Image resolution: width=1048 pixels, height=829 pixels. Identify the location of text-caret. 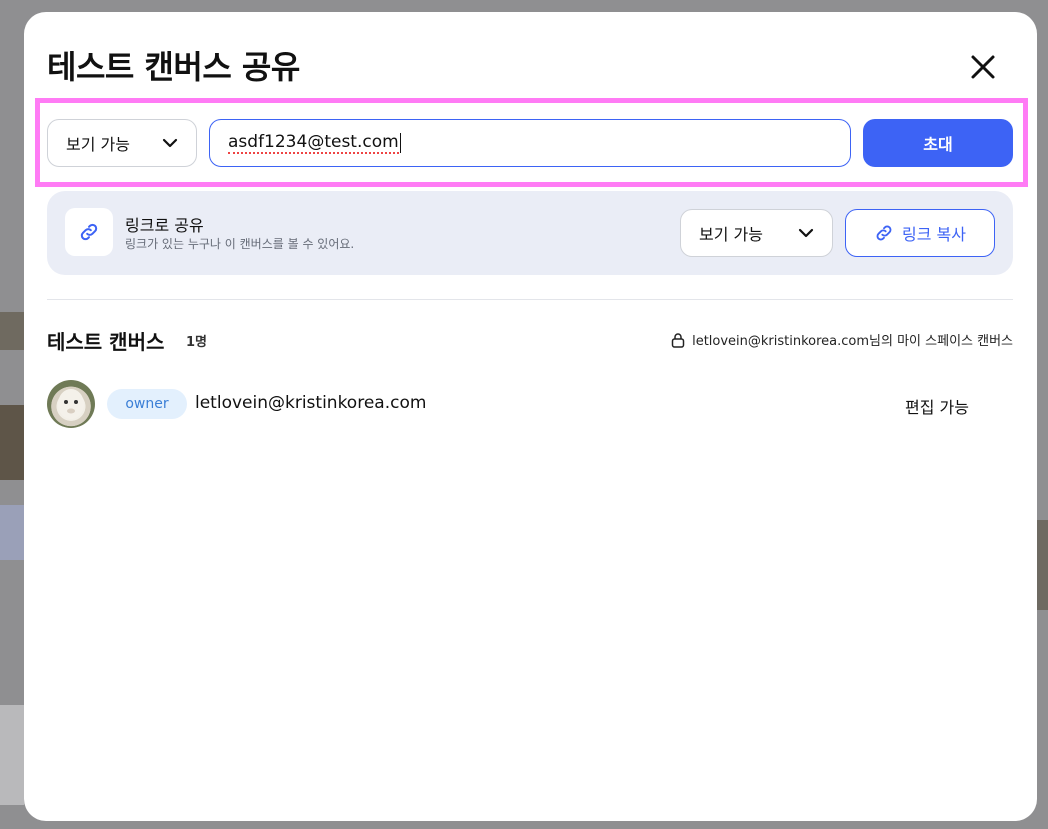
(400, 143).